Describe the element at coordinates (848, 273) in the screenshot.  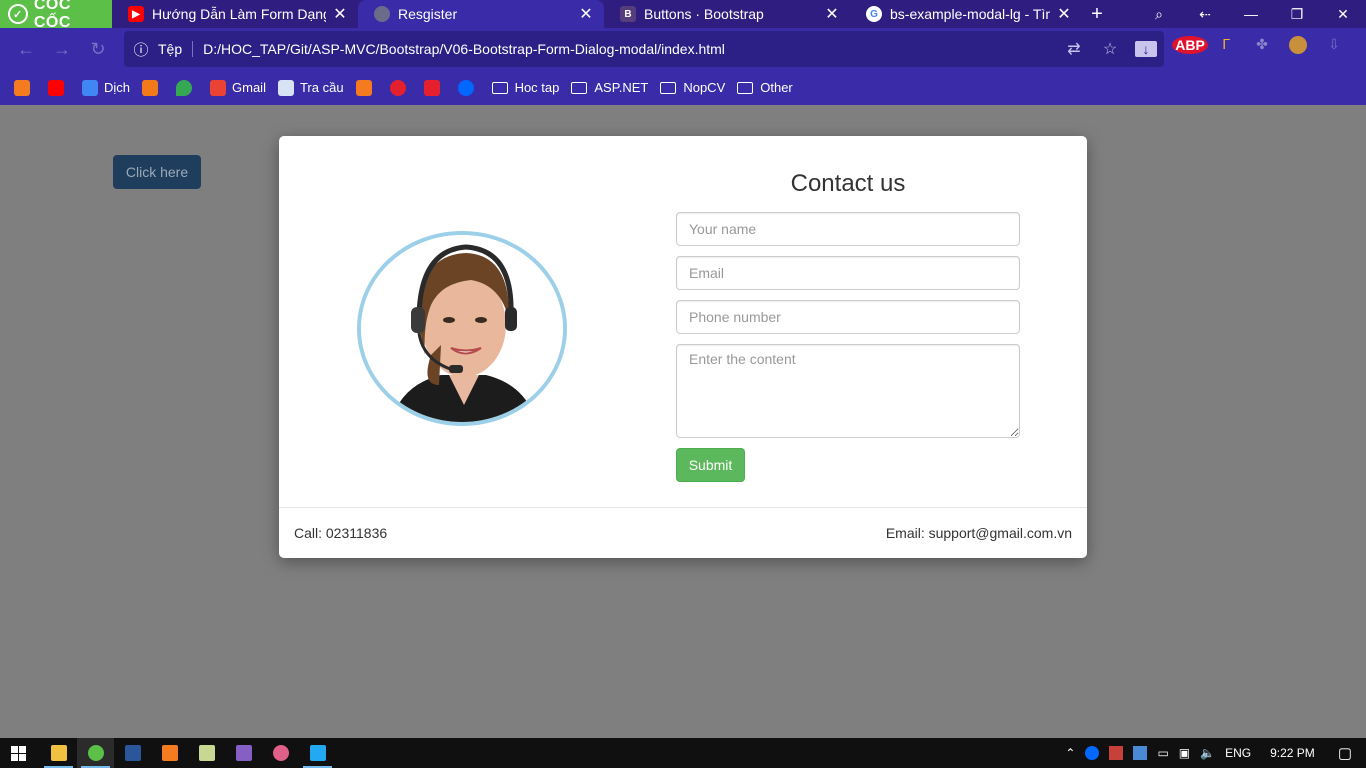
I see `email-input` at that location.